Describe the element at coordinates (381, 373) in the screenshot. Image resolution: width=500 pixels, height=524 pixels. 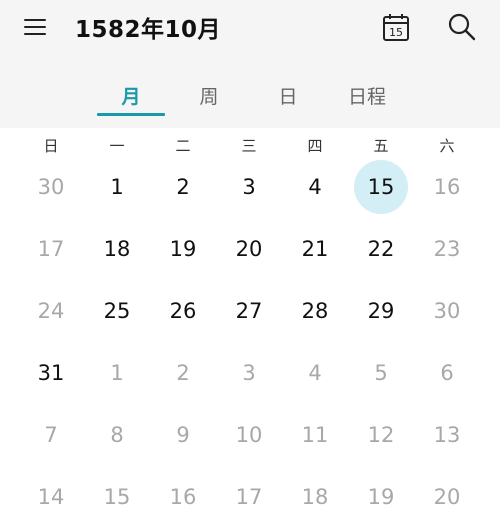
I see `day-cell: 5` at that location.